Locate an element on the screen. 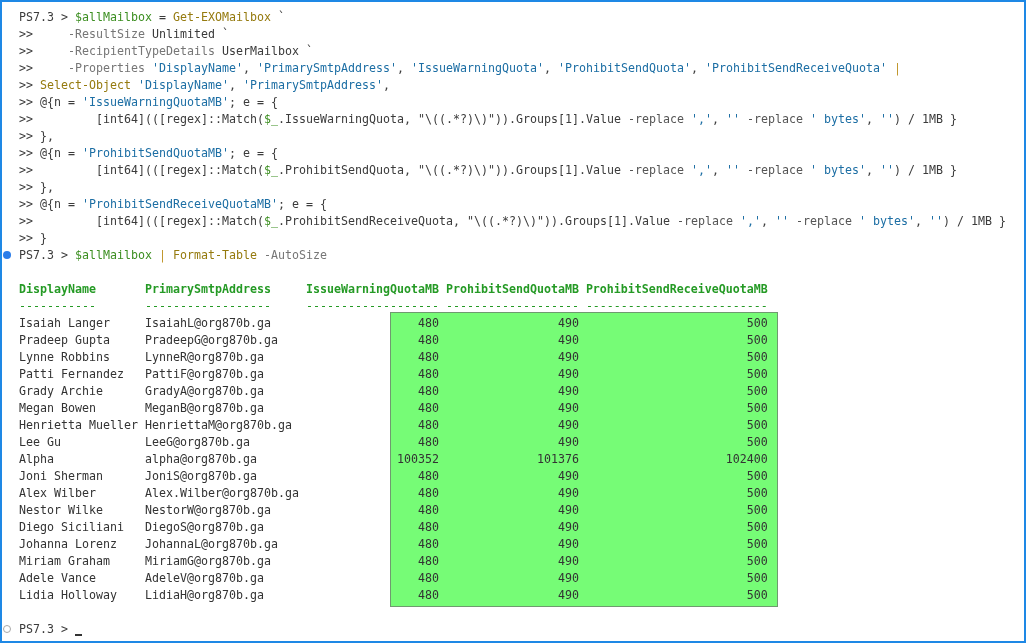 This screenshot has width=1026, height=643. column-header: IssueWarningQuotaMB is located at coordinates (372, 288).